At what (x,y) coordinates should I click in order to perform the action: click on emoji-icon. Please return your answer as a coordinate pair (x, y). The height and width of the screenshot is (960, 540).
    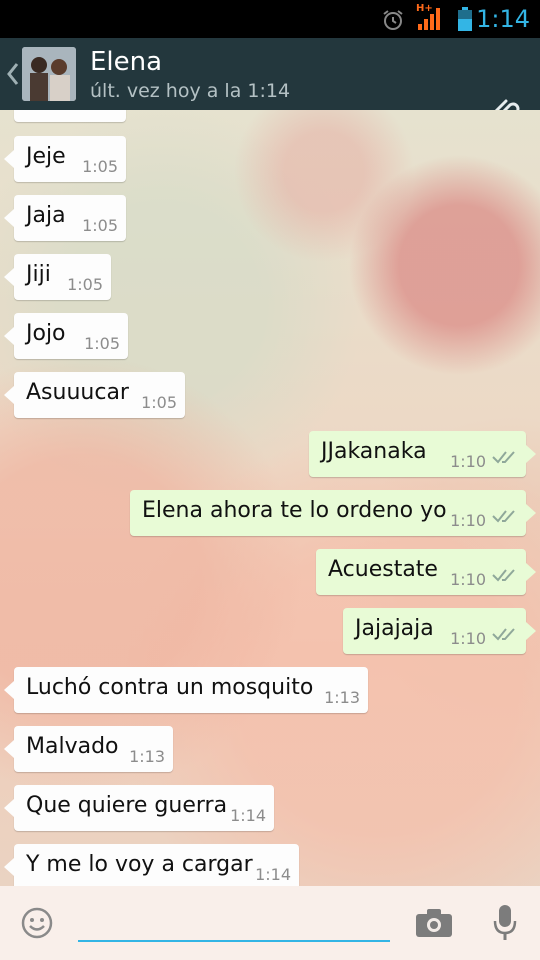
    Looking at the image, I should click on (37, 925).